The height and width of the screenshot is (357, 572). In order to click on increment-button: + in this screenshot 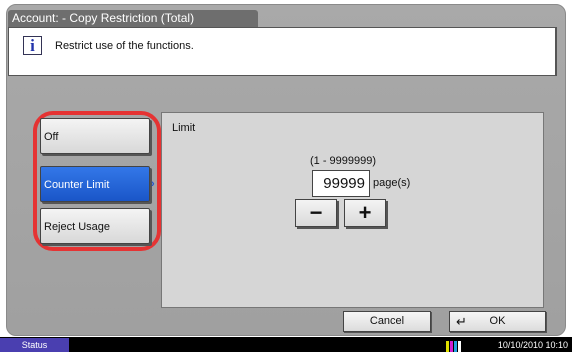, I will do `click(365, 213)`.